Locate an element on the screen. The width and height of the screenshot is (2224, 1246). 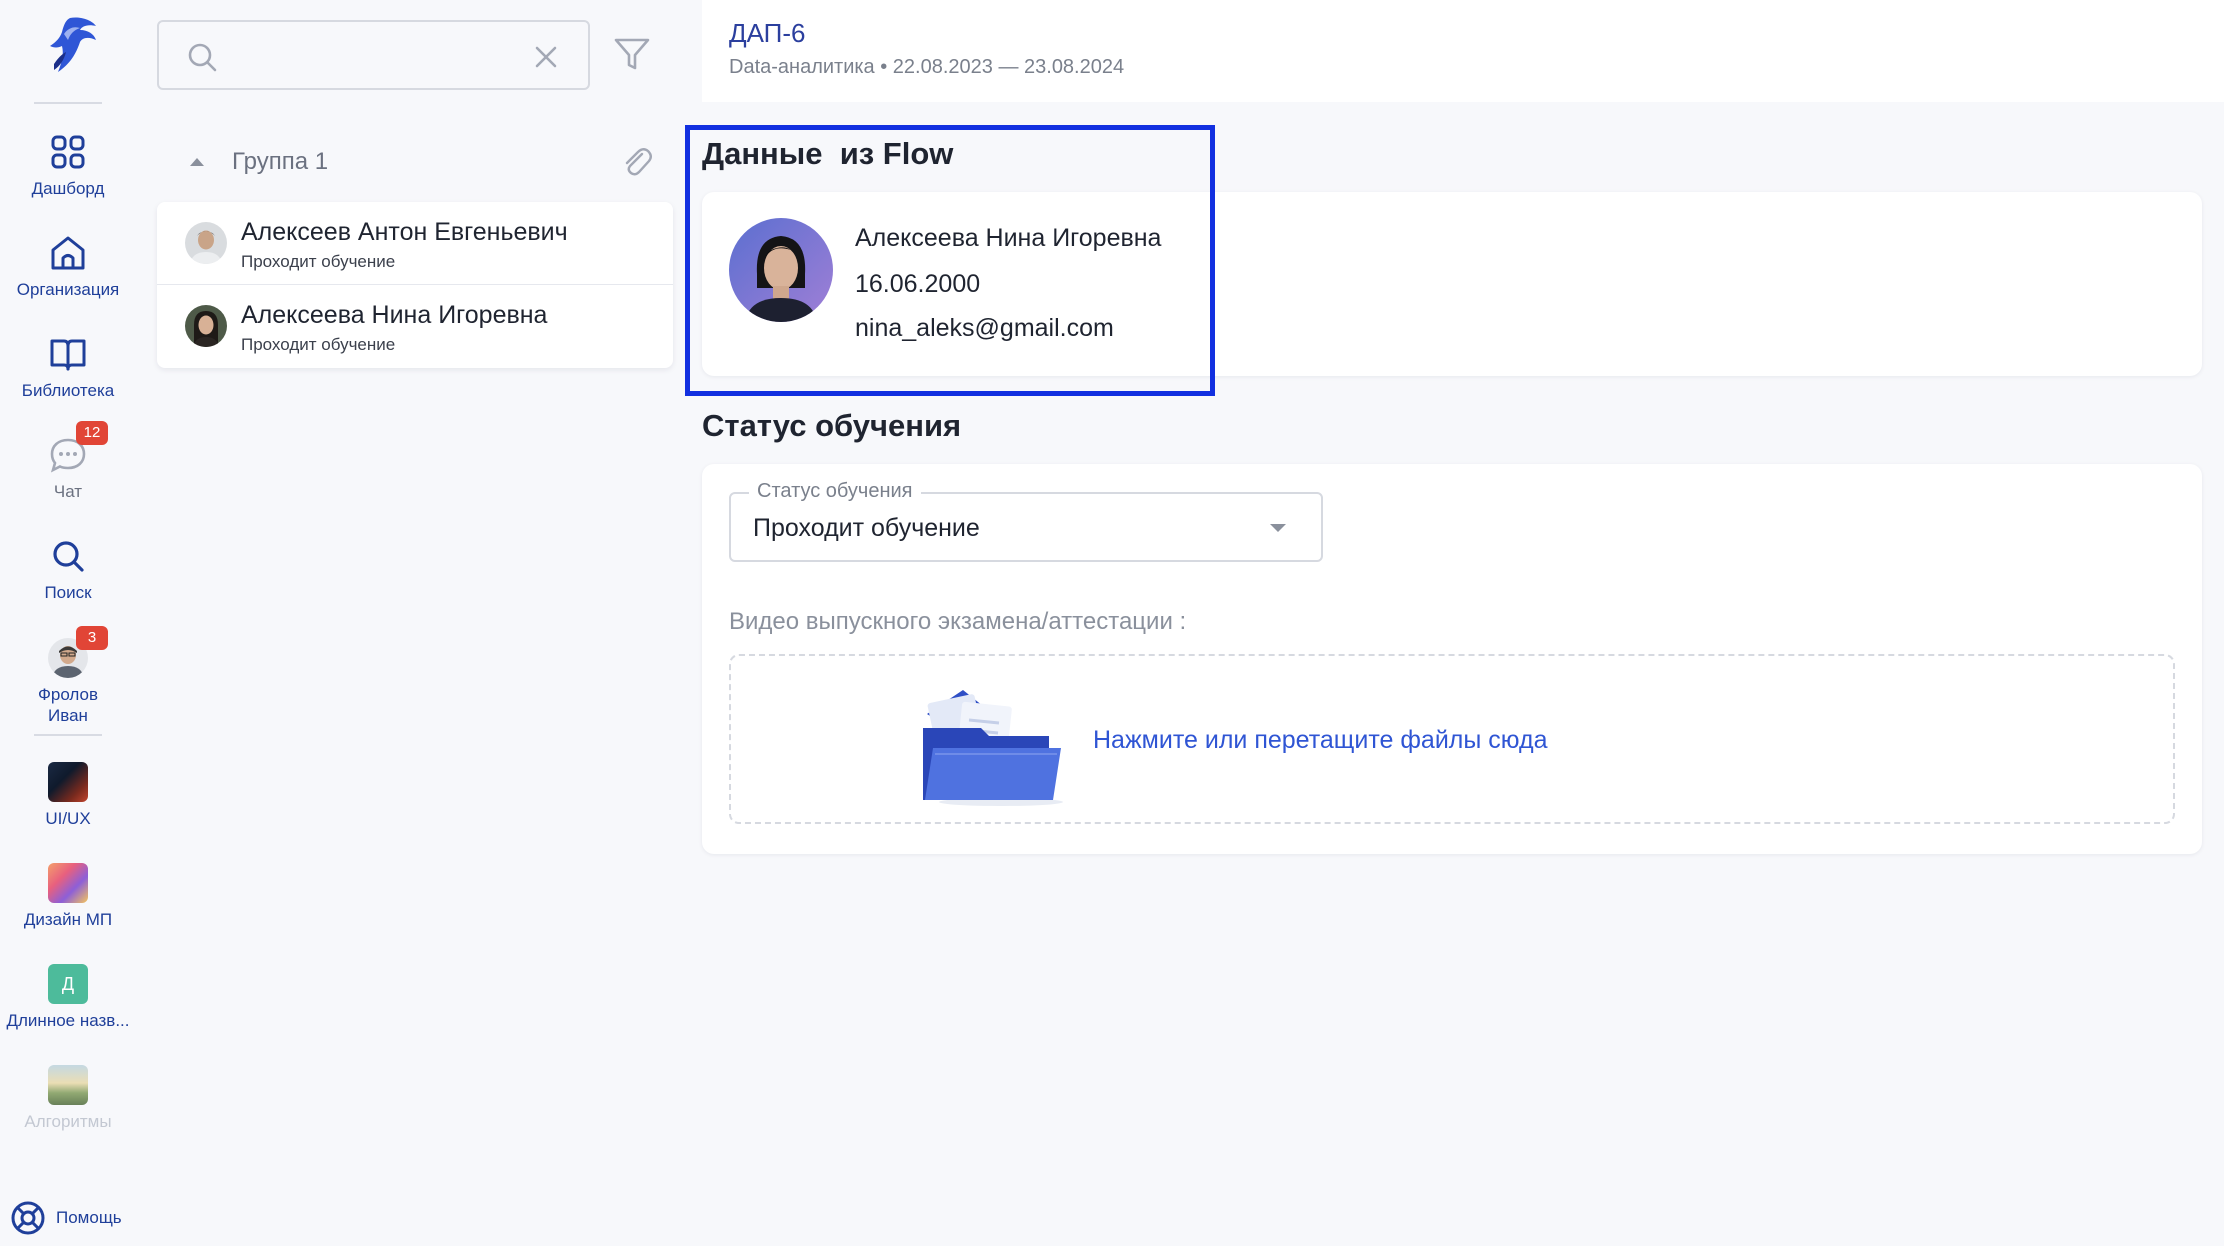
help-label: Помощь is located at coordinates (89, 1217).